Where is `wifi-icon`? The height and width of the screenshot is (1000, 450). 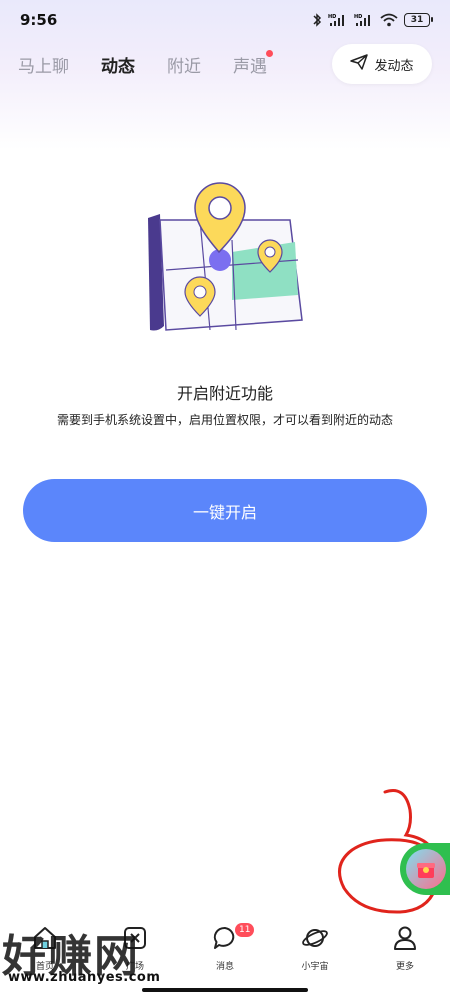
wifi-icon is located at coordinates (389, 20).